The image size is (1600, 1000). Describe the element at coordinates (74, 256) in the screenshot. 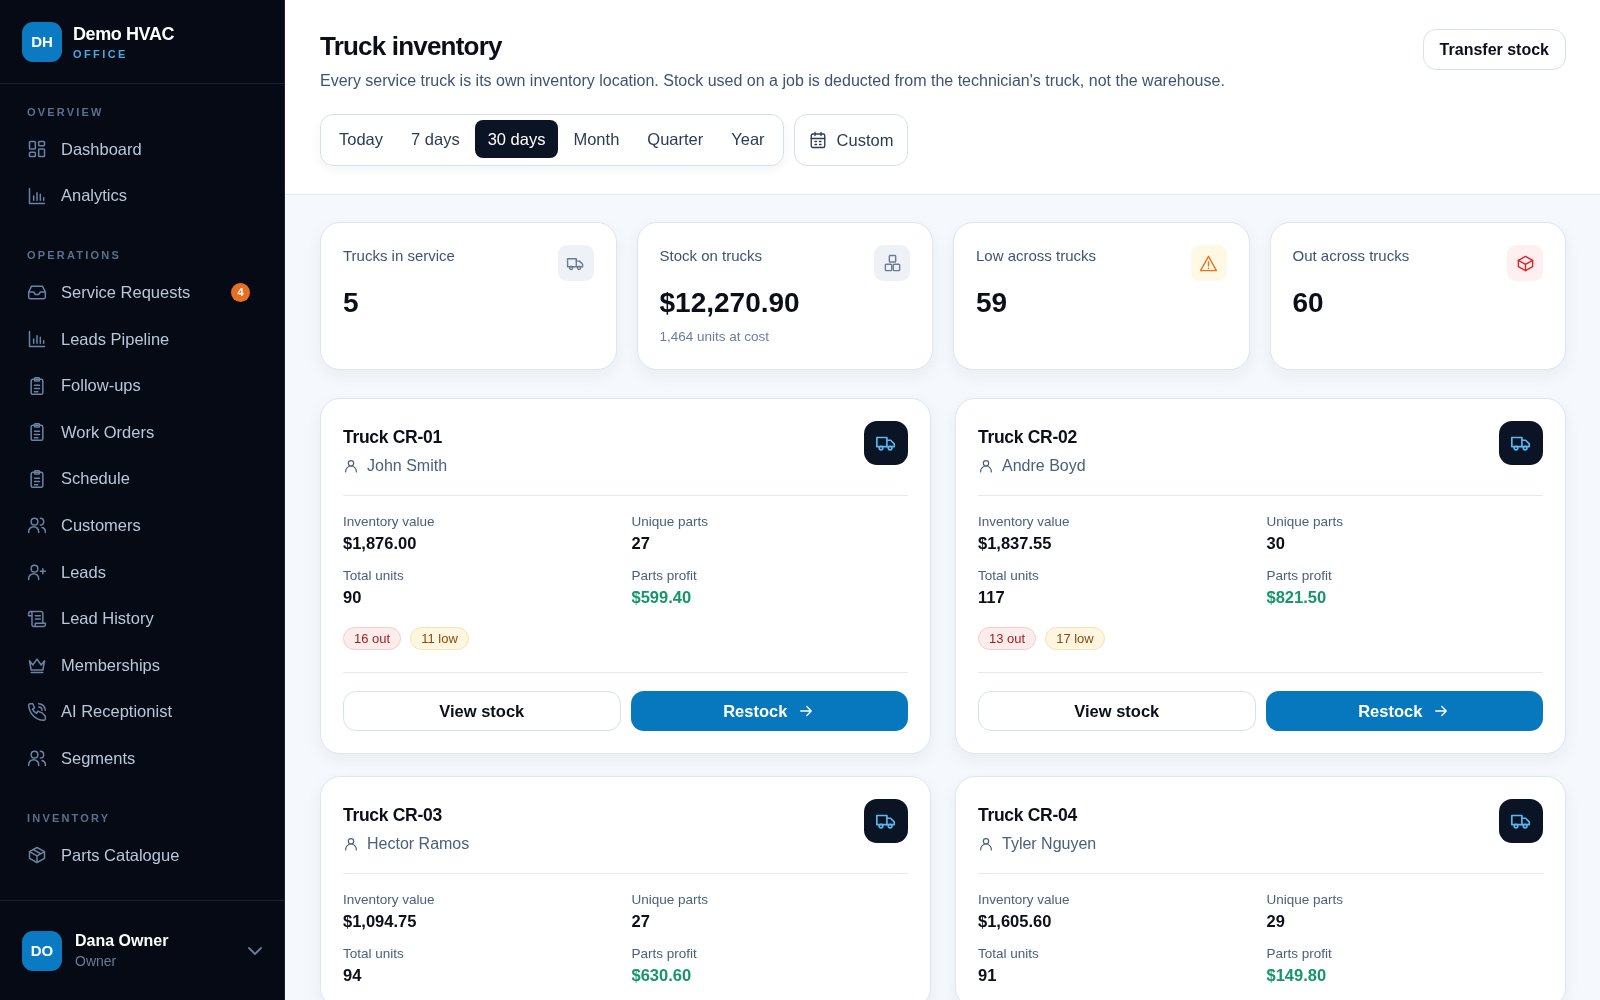

I see `section-title: OPERATIONS` at that location.